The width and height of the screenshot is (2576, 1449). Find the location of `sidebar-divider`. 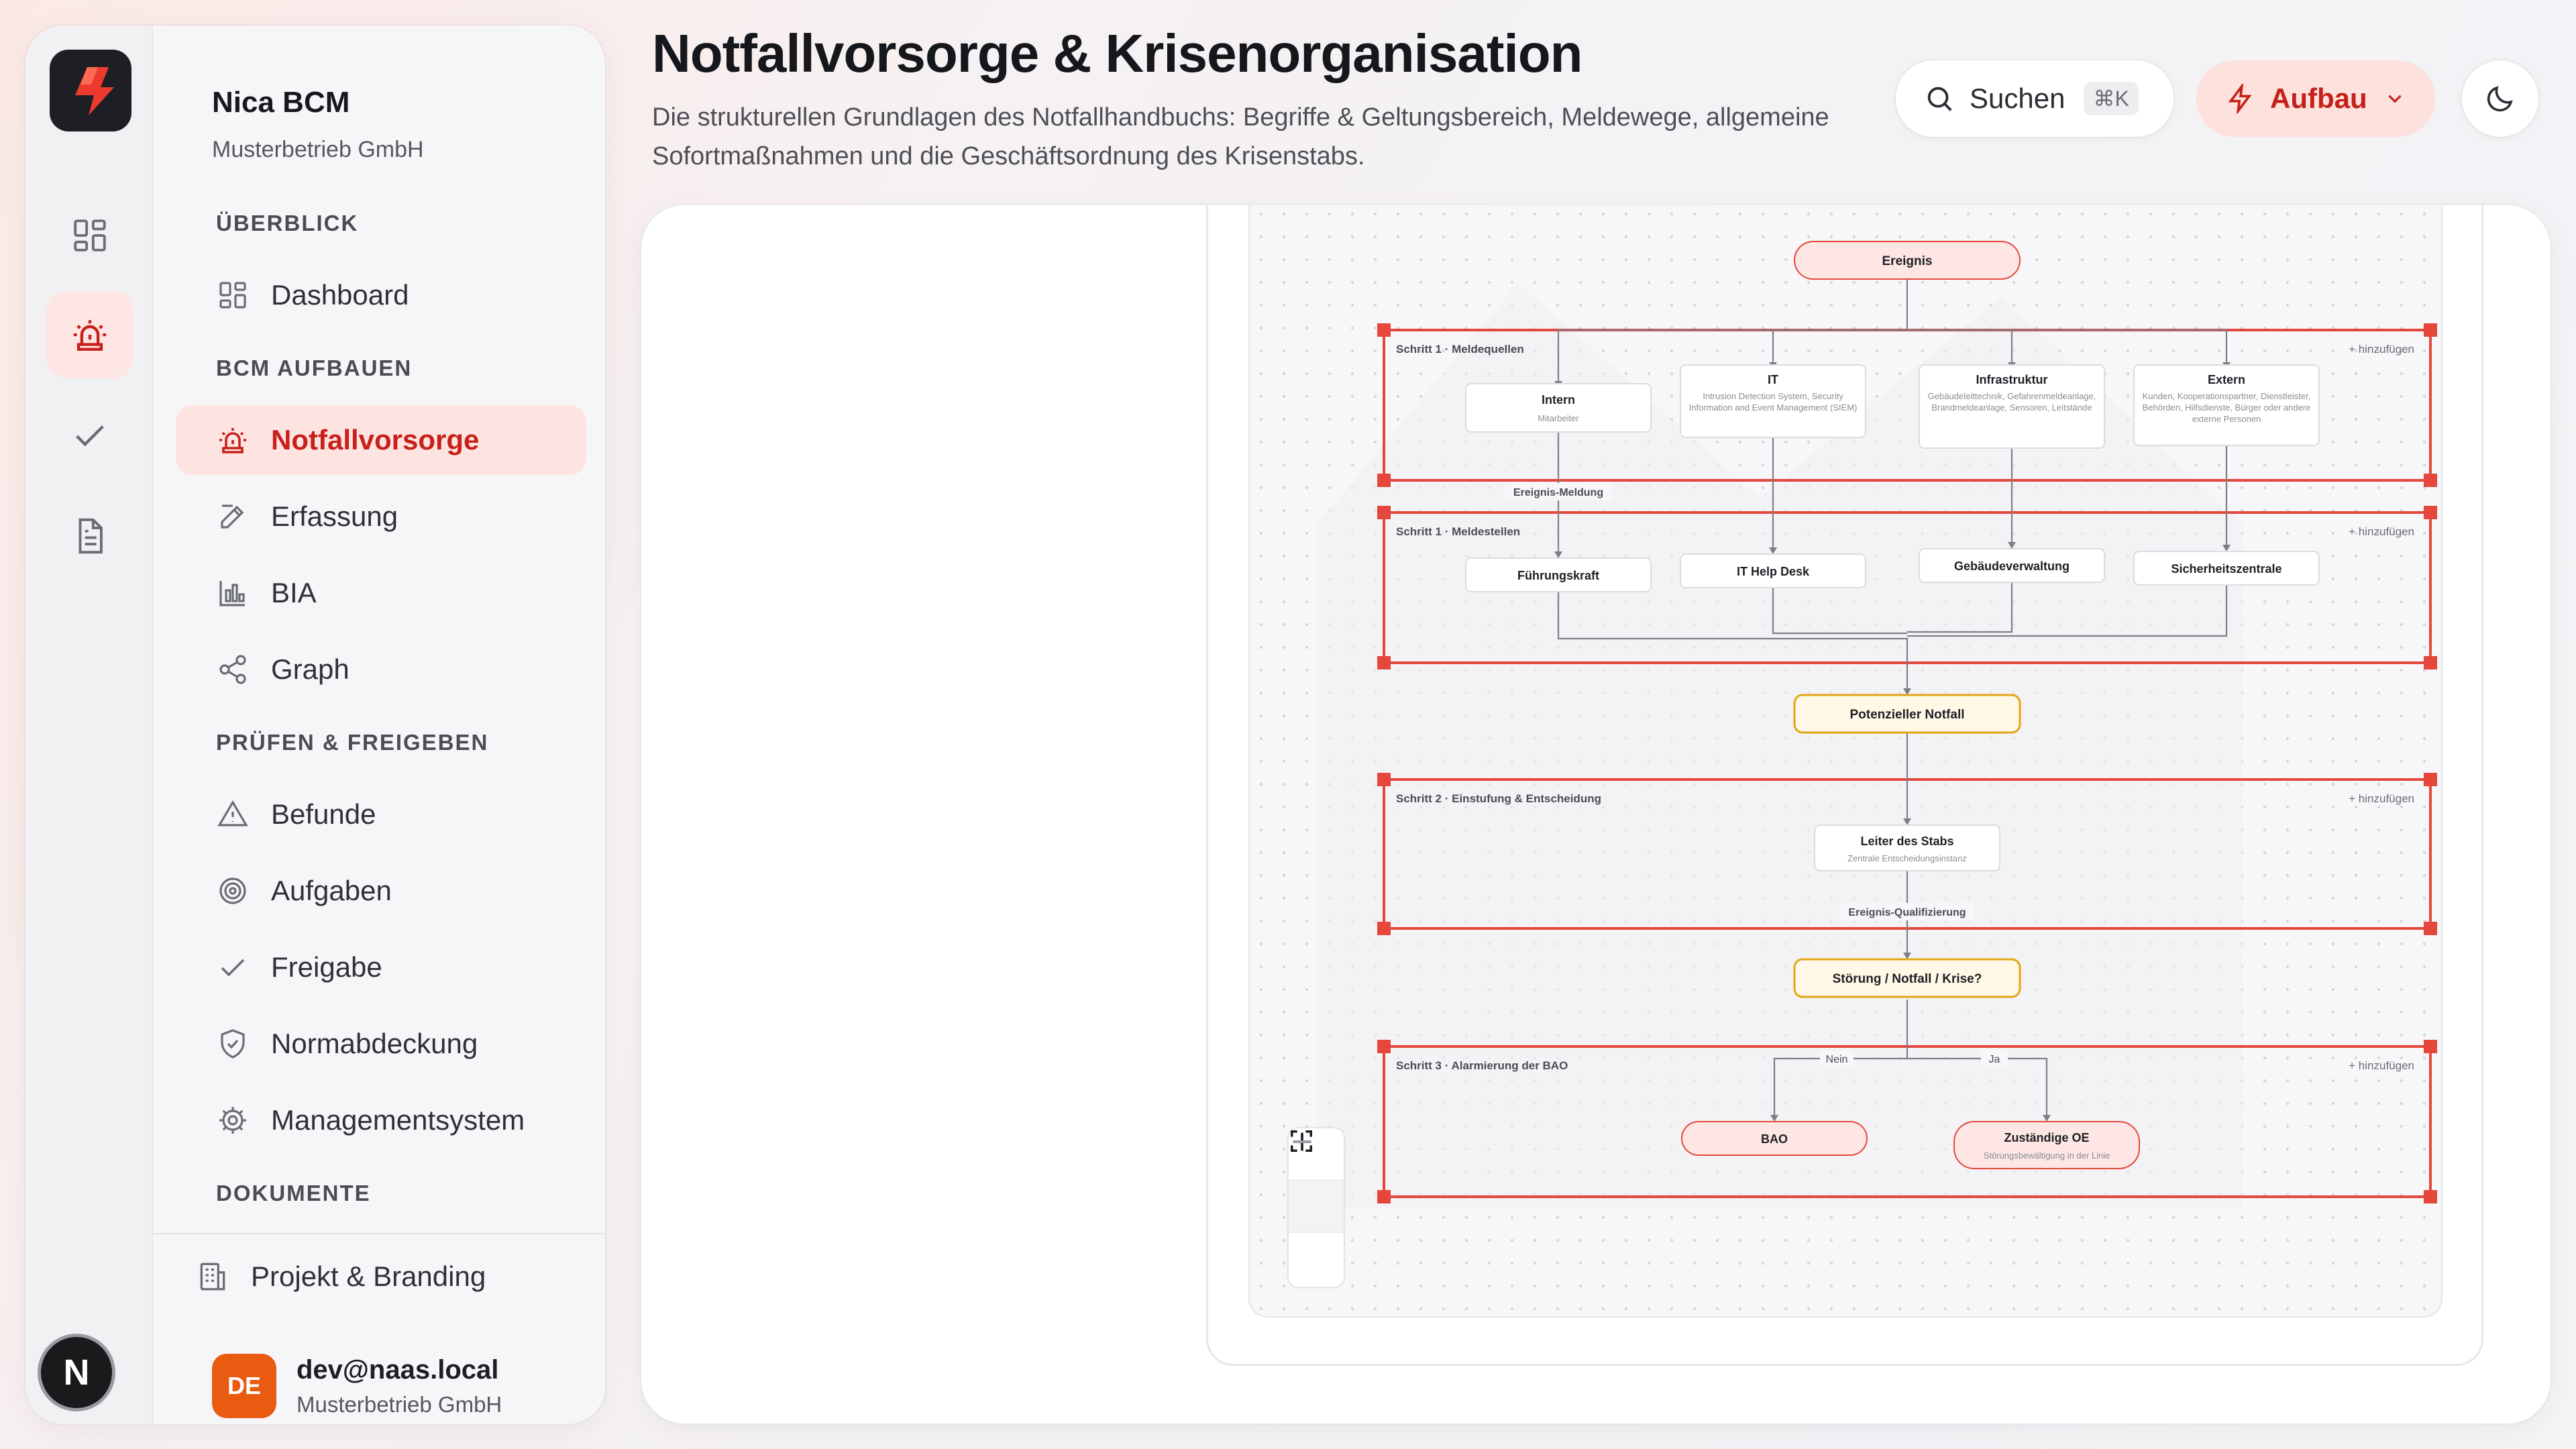

sidebar-divider is located at coordinates (379, 1233).